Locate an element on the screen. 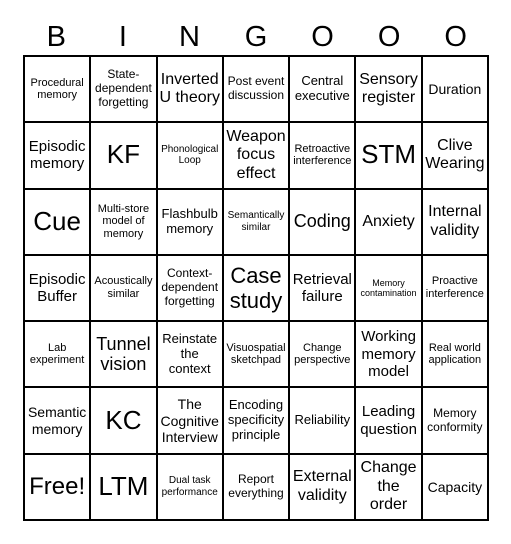  bingo-cell: Memory contamination is located at coordinates (388, 288).